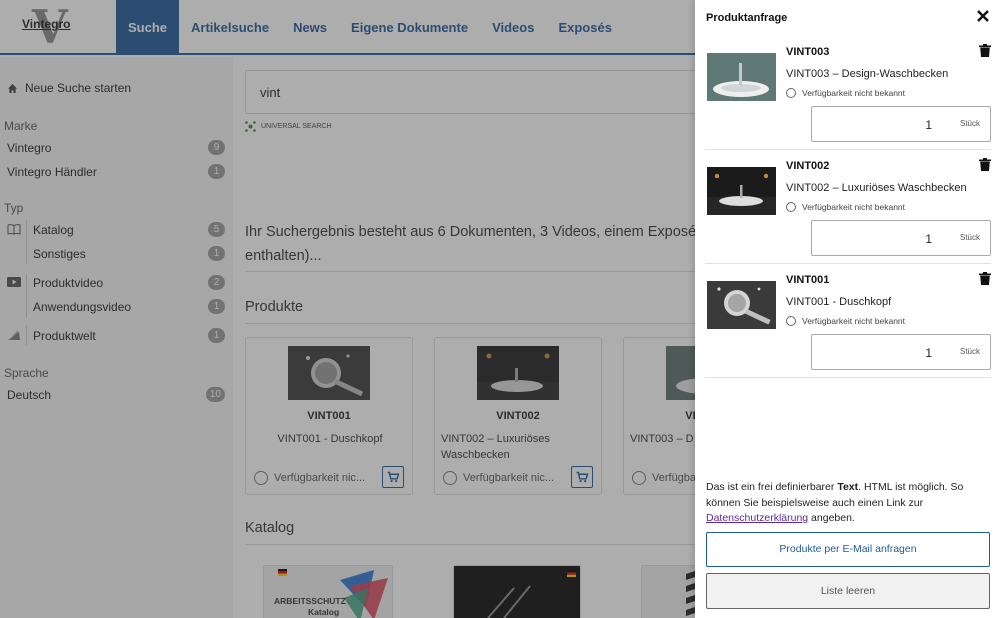 This screenshot has width=1000, height=618. I want to click on privacy-link: Datenschutzerklärung, so click(757, 518).